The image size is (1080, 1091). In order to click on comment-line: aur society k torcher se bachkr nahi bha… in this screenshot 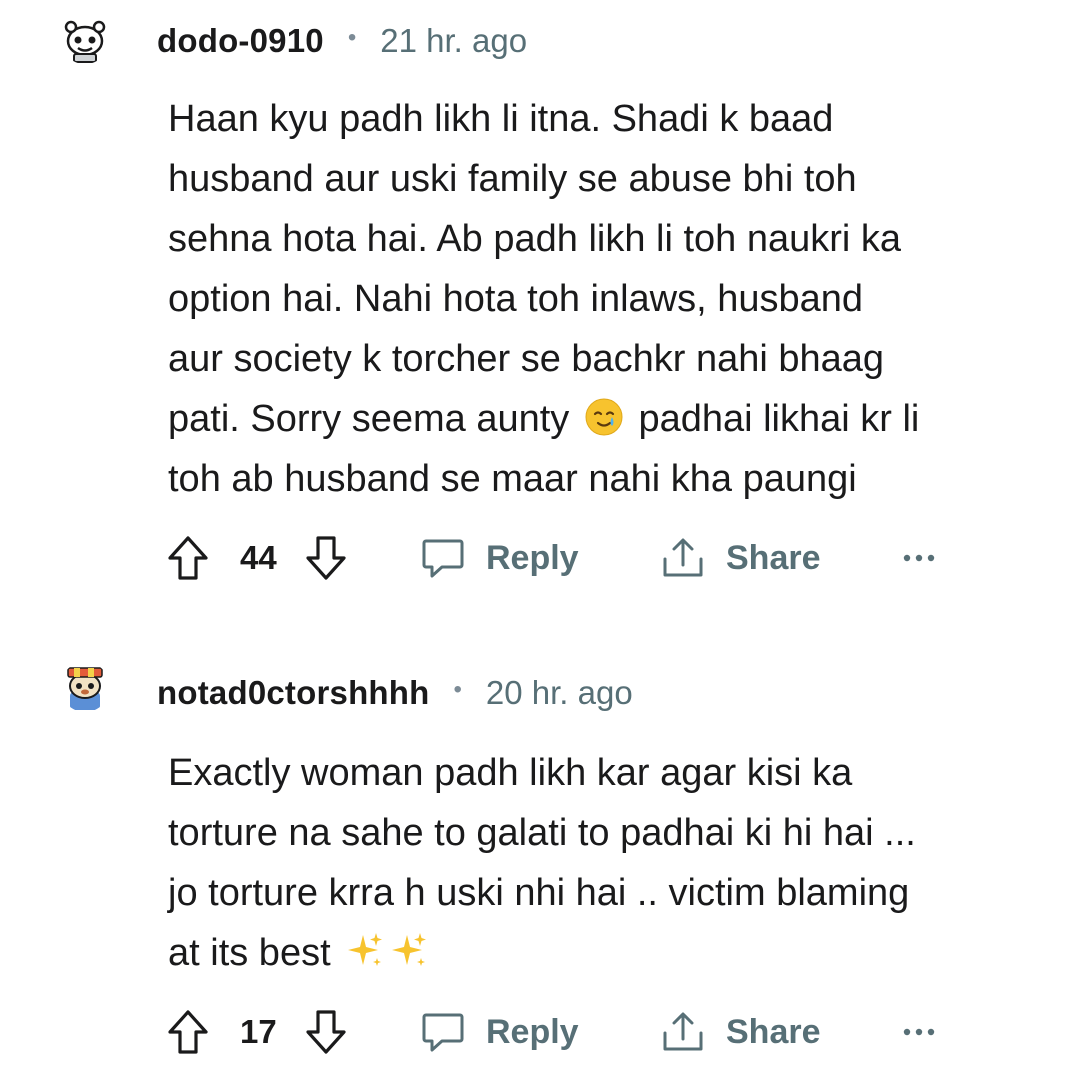, I will do `click(526, 359)`.